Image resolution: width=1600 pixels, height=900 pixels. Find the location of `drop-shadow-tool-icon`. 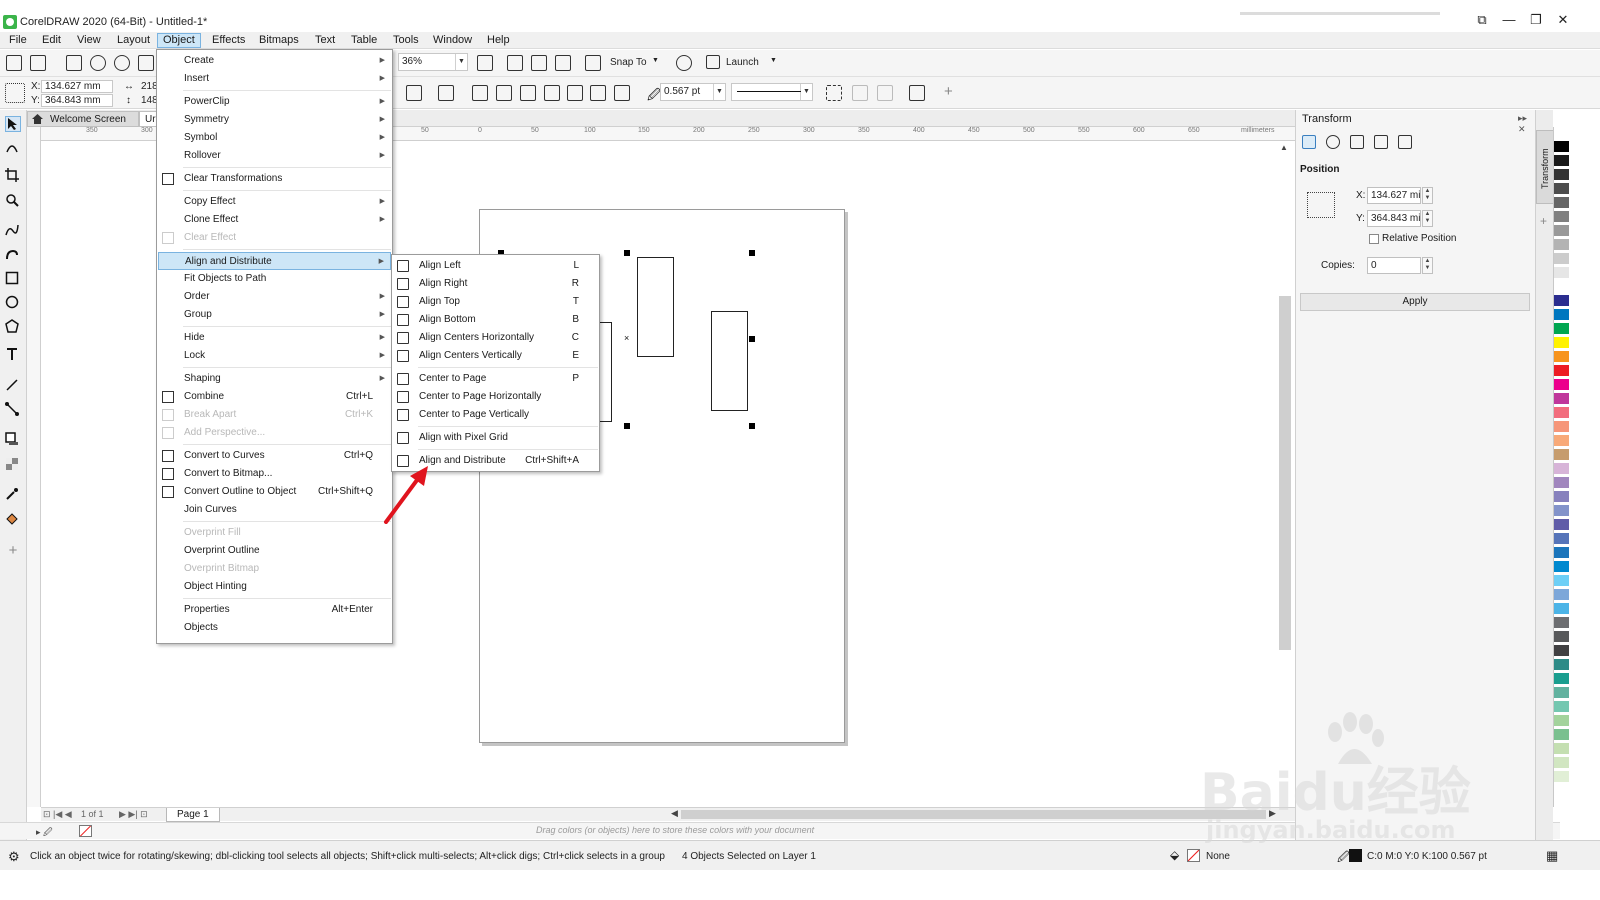

drop-shadow-tool-icon is located at coordinates (13, 440).